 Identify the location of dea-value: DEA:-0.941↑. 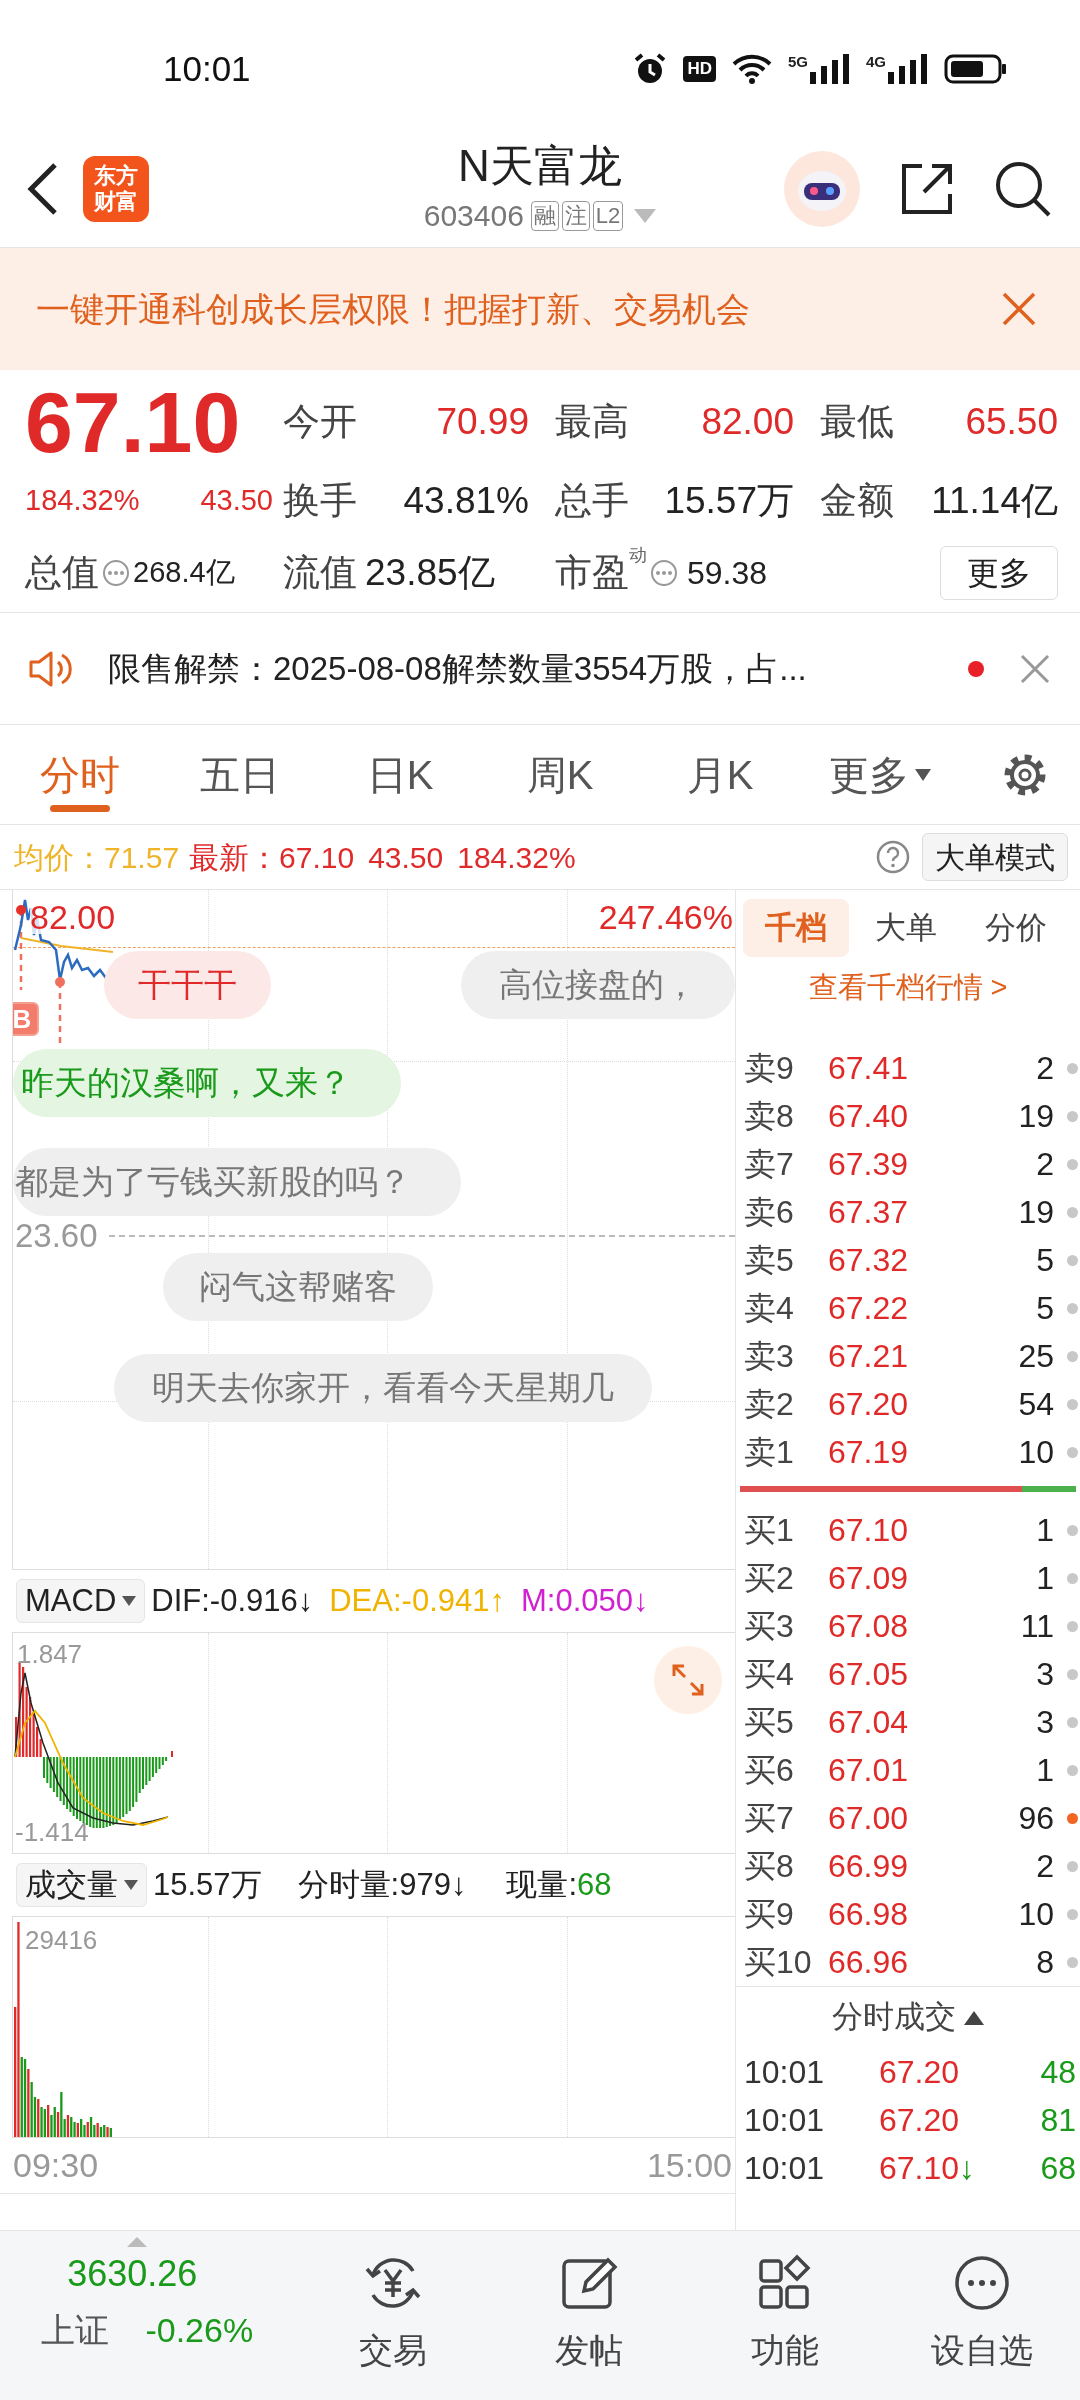
(417, 1600).